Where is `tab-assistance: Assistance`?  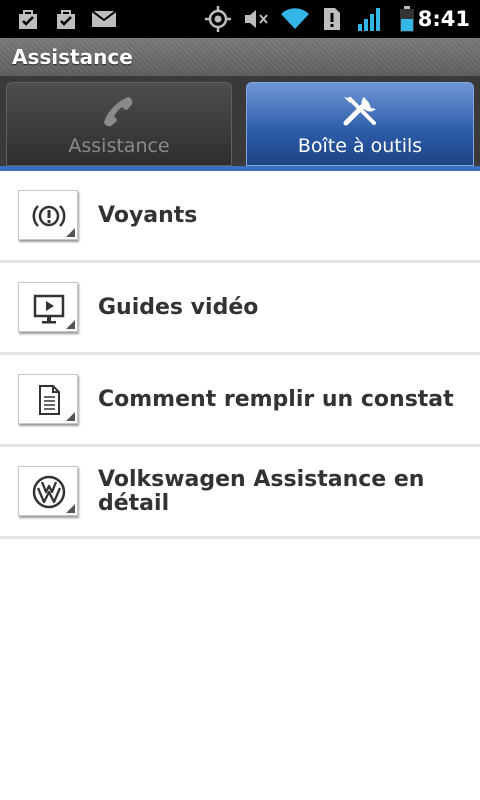
tab-assistance: Assistance is located at coordinates (119, 124).